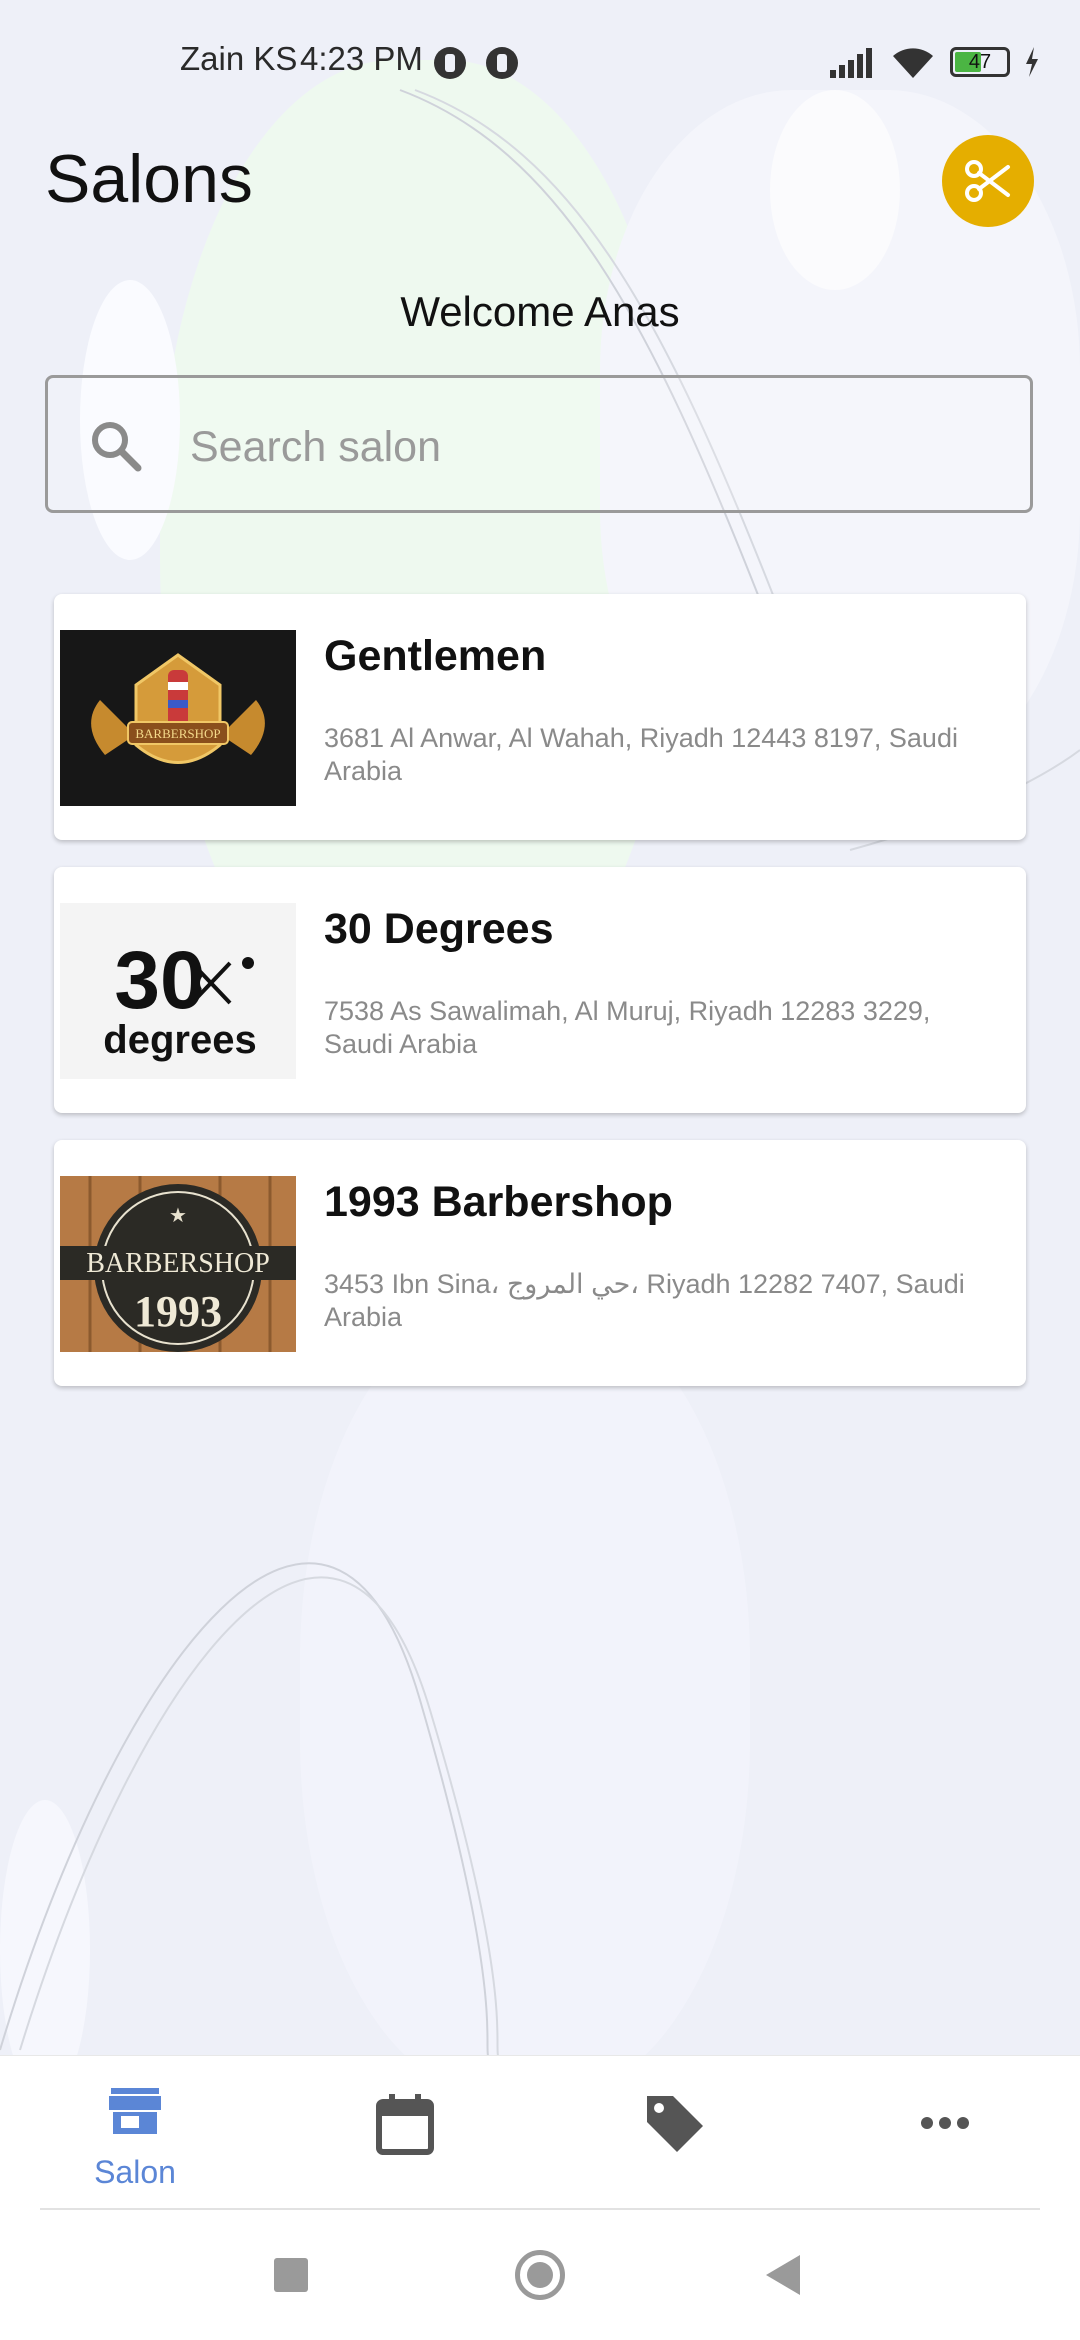  I want to click on system-nav-bar, so click(540, 2275).